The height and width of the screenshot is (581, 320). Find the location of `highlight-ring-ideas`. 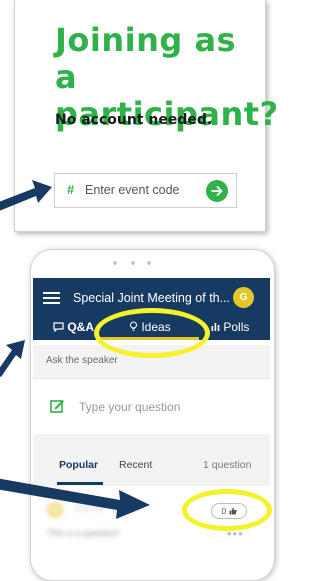

highlight-ring-ideas is located at coordinates (152, 333).